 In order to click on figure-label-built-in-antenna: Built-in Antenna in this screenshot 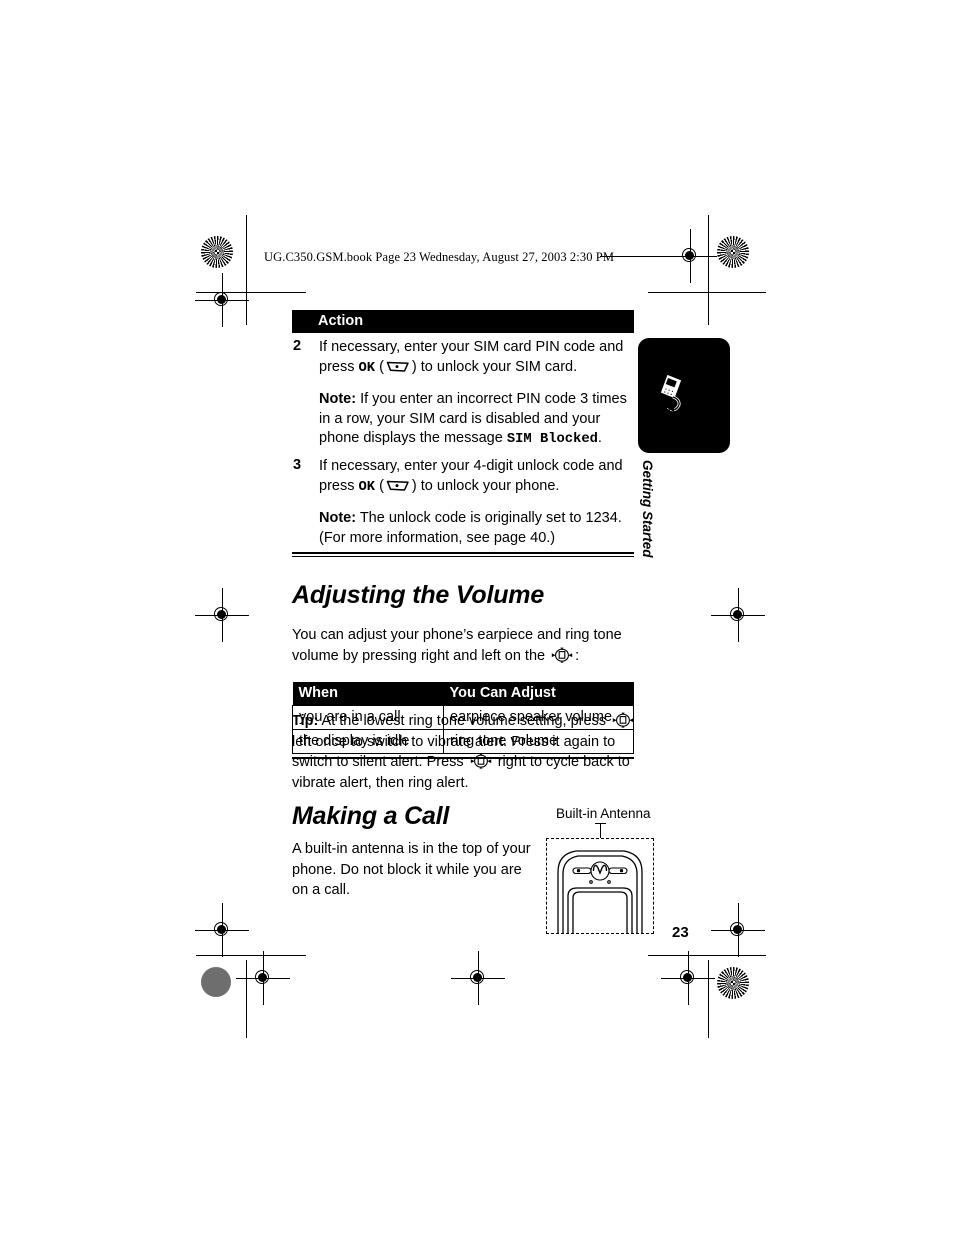, I will do `click(603, 813)`.